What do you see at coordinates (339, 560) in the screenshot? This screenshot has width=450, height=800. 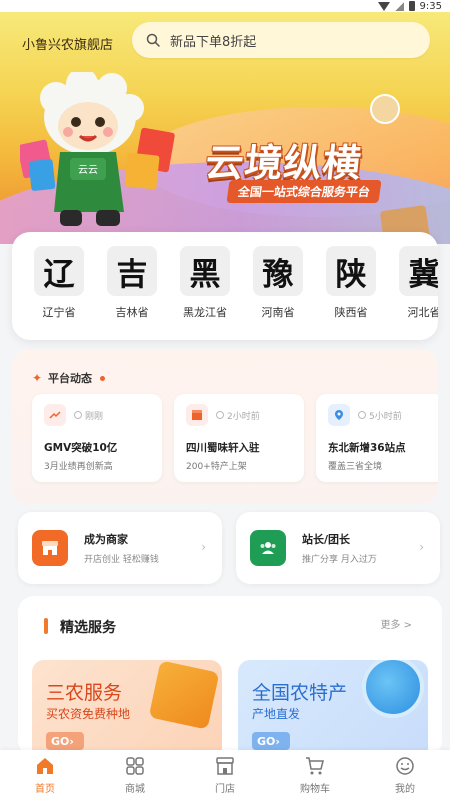 I see `role-desc: 推广分享 月入过万` at bounding box center [339, 560].